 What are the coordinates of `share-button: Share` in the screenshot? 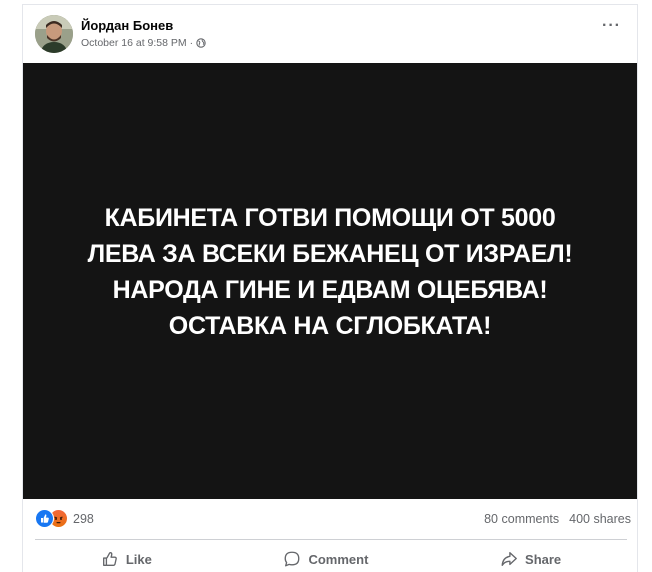 It's located at (530, 555).